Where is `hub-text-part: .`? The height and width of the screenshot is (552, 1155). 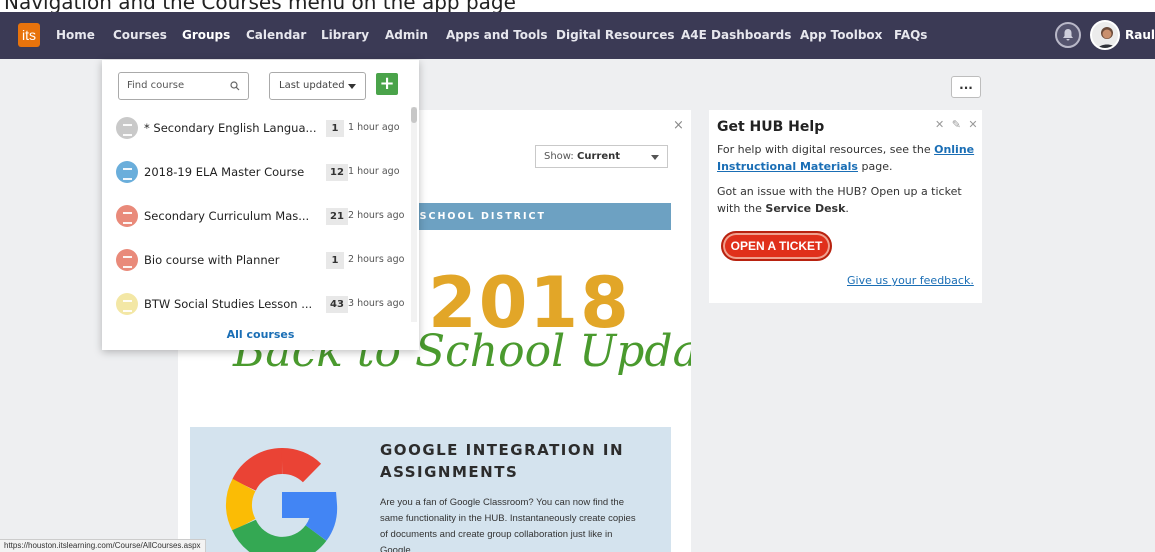 hub-text-part: . is located at coordinates (847, 208).